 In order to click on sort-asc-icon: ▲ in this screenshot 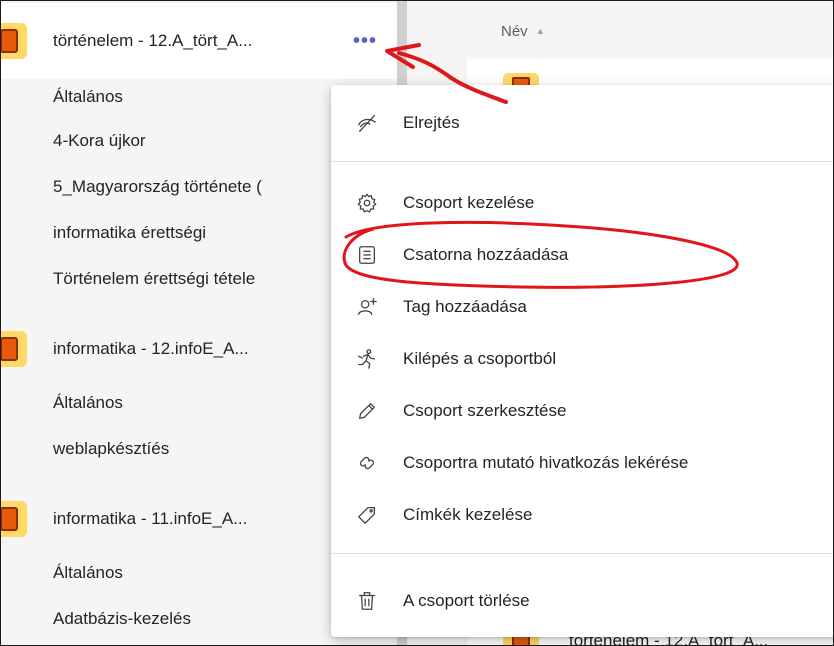, I will do `click(540, 31)`.